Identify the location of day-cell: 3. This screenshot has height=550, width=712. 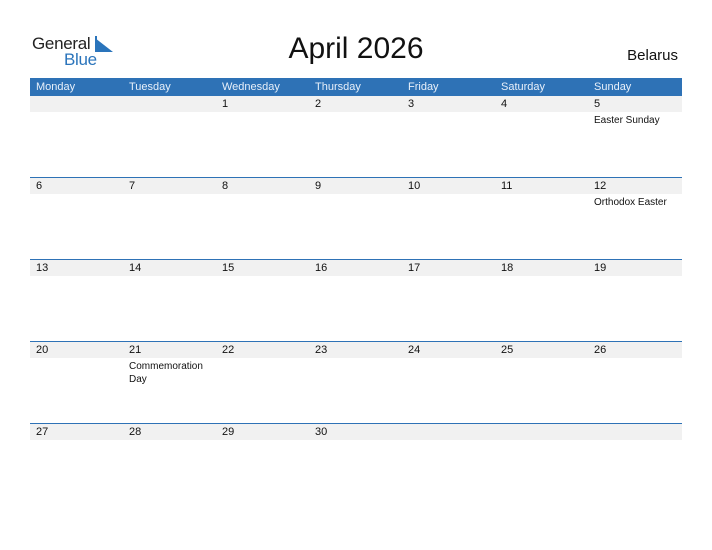
(448, 136).